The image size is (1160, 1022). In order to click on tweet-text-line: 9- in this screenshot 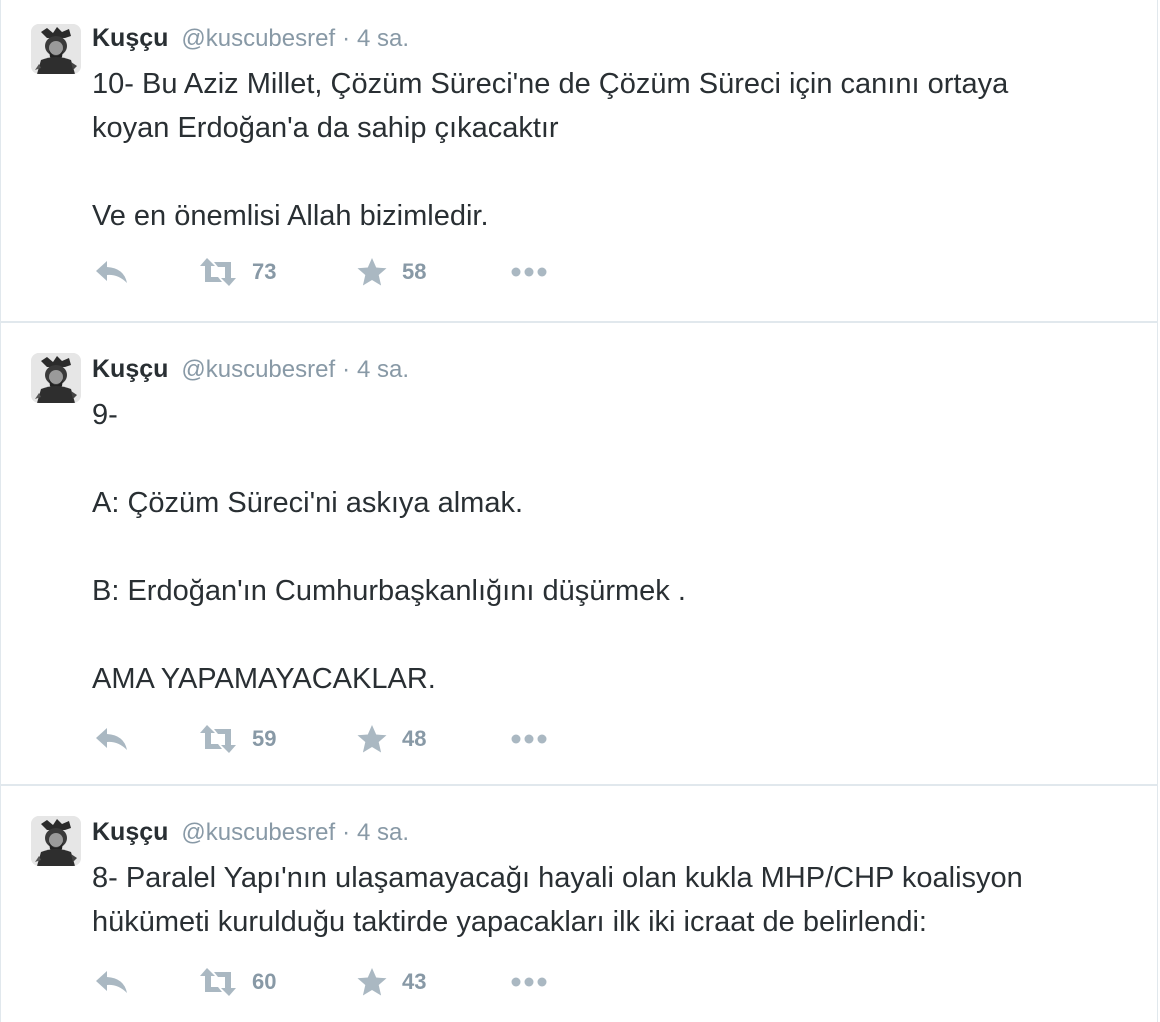, I will do `click(105, 415)`.